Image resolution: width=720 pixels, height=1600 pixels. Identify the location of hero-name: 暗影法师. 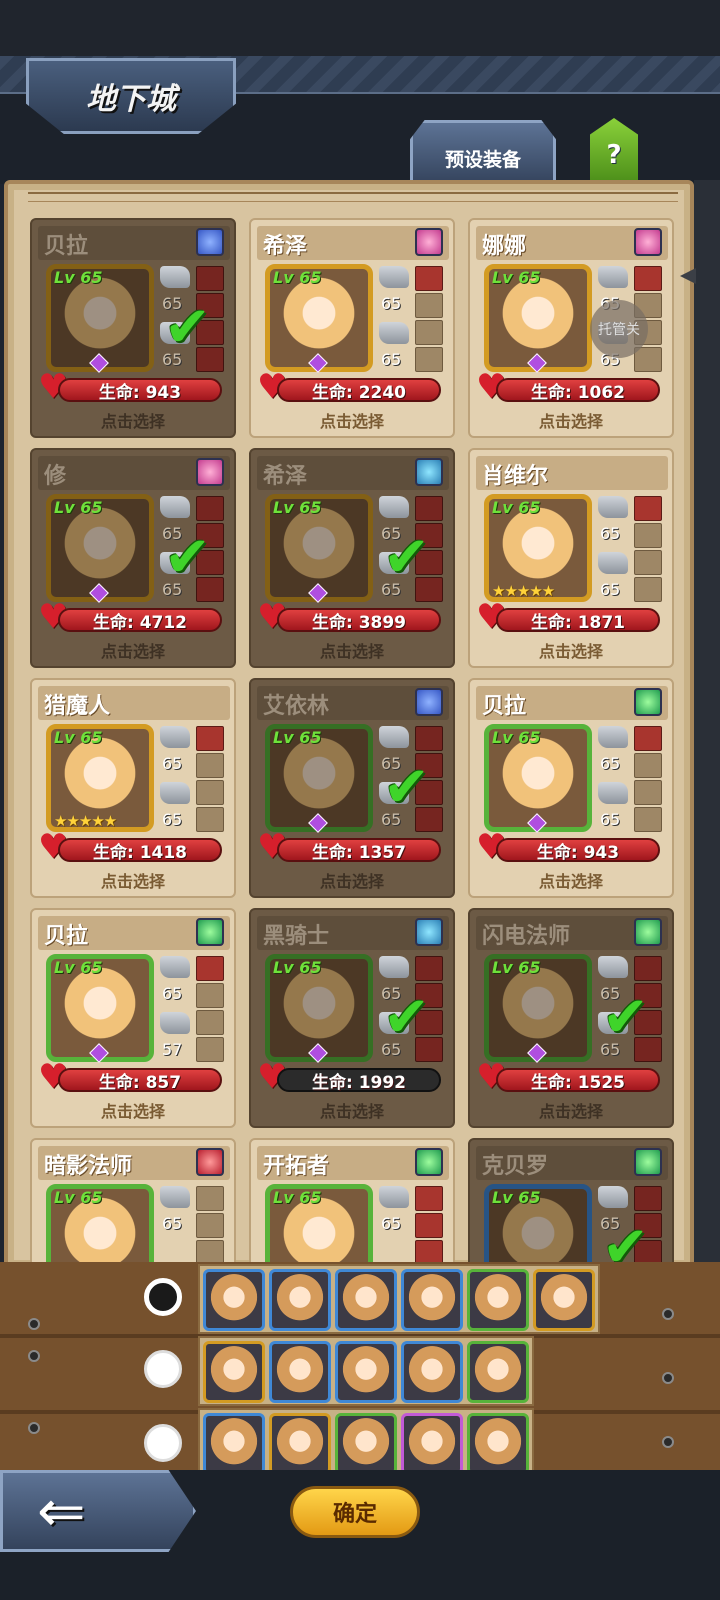
(88, 1166).